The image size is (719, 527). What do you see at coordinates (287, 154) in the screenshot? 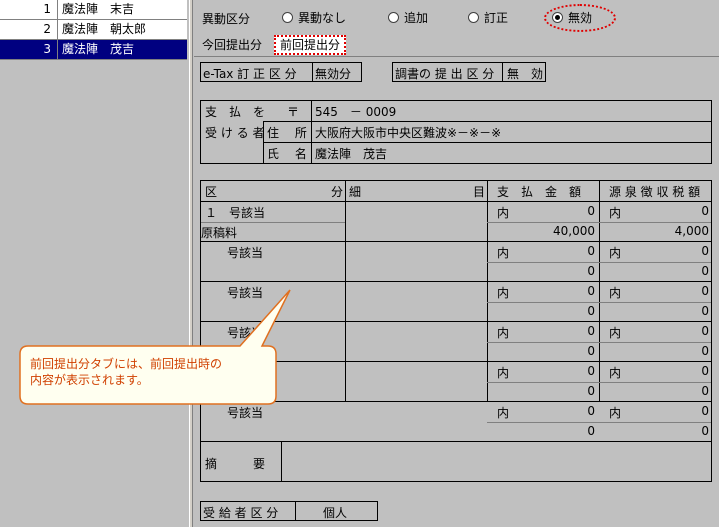
I see `name-label: 氏 名` at bounding box center [287, 154].